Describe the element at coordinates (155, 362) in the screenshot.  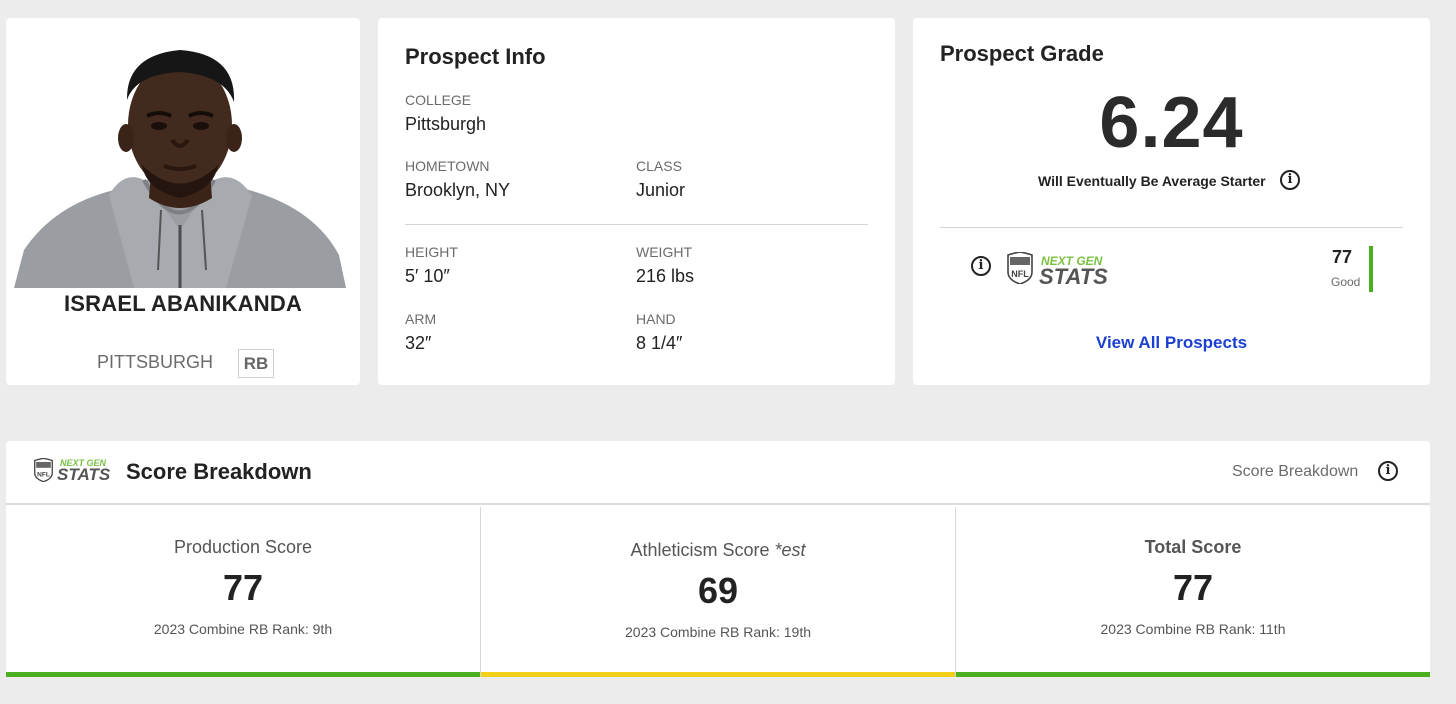
I see `player-school: PITTSBURGH` at that location.